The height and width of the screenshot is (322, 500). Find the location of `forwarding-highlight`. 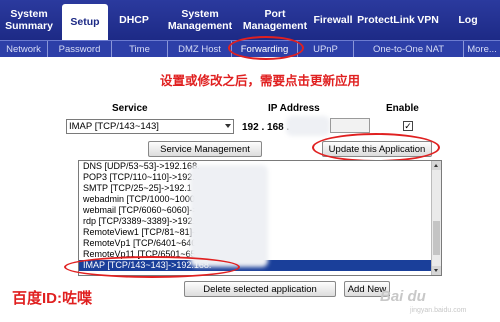

forwarding-highlight is located at coordinates (266, 48).